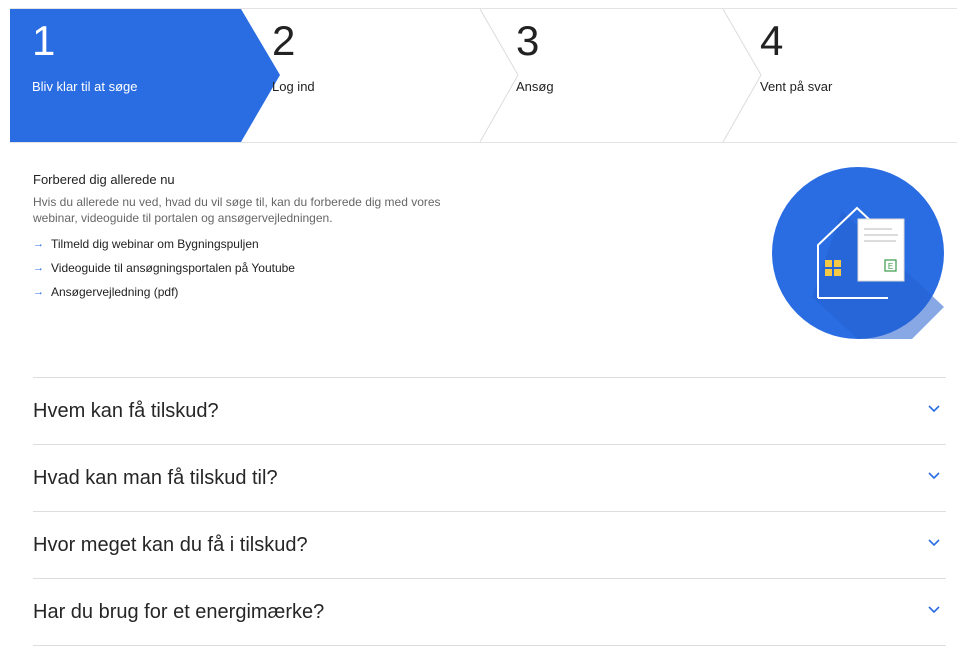  What do you see at coordinates (858, 253) in the screenshot?
I see `house-document-icon: E` at bounding box center [858, 253].